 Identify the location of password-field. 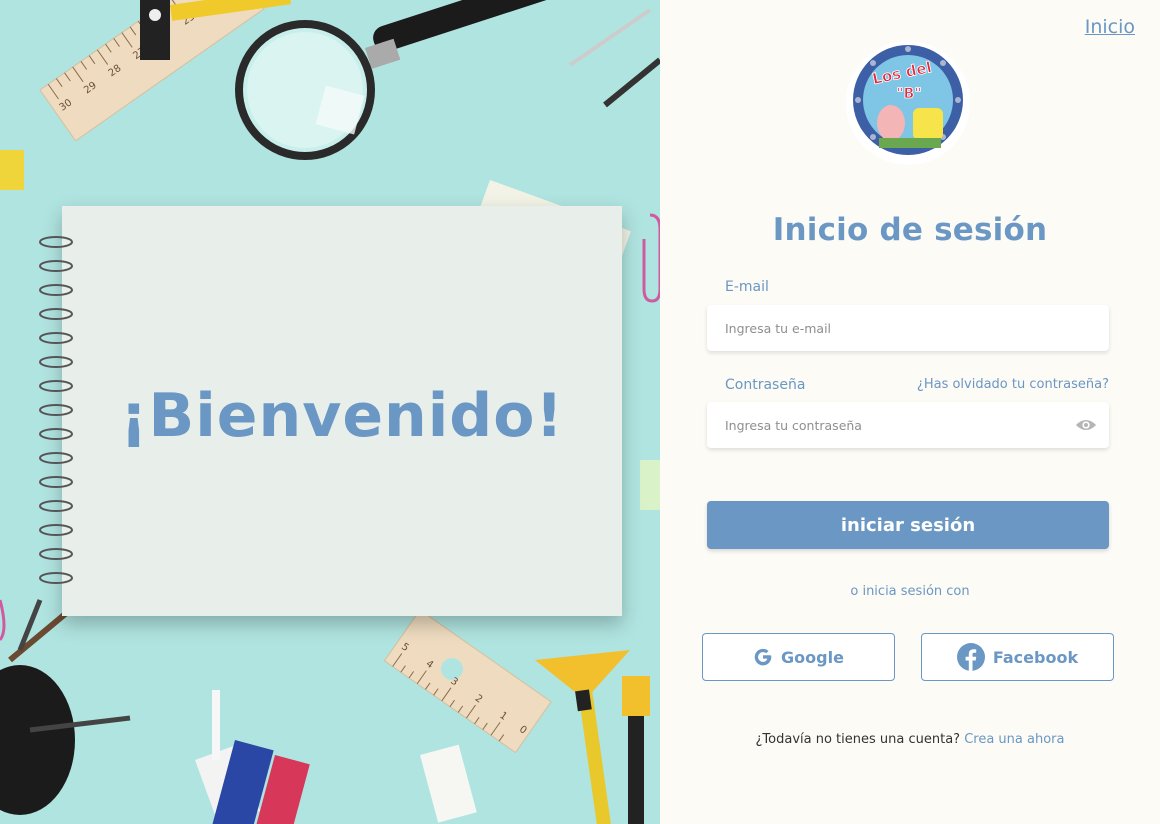
(881, 425).